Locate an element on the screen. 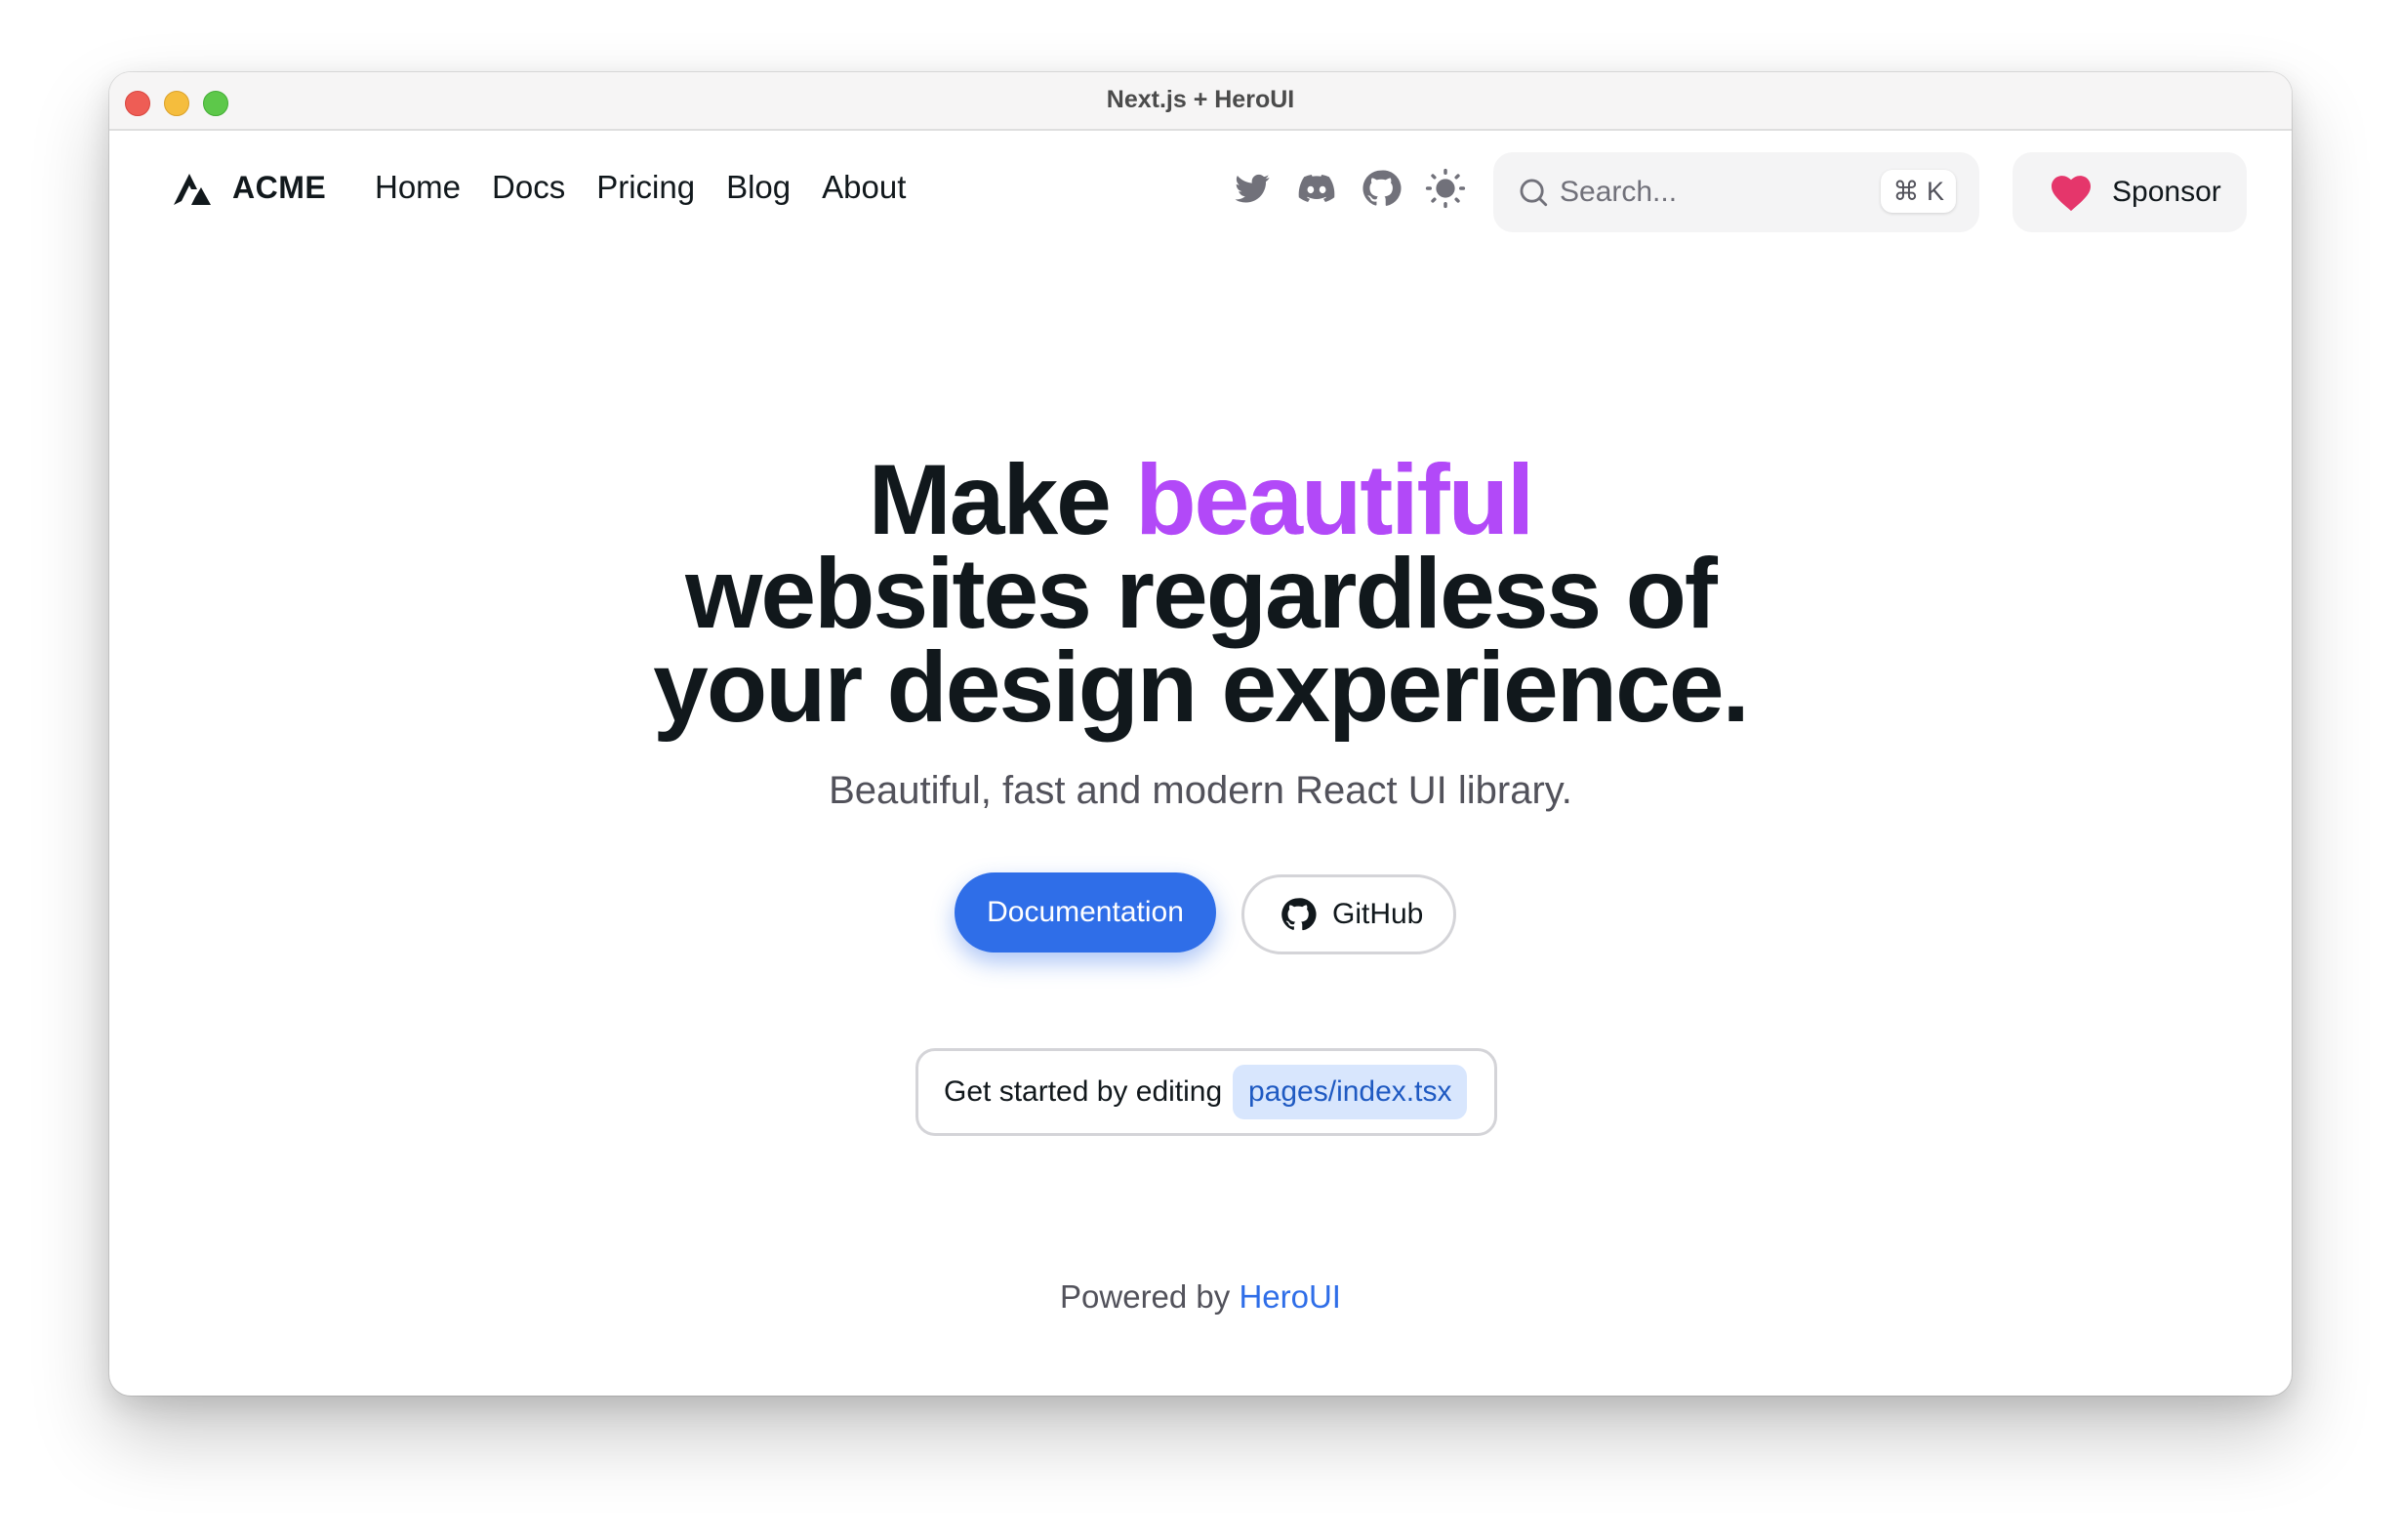 The height and width of the screenshot is (1540, 2399). discord-link is located at coordinates (1316, 188).